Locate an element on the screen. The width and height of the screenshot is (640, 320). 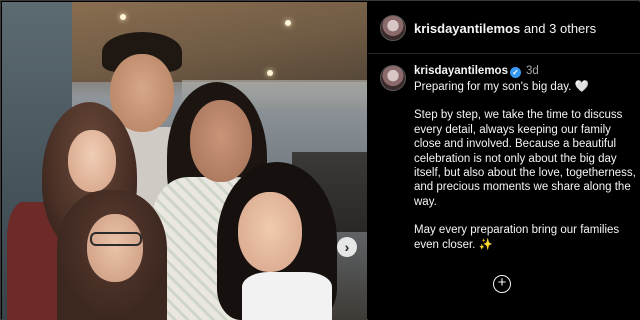
post-header: krisdayantilemos and 3 others is located at coordinates (504, 28).